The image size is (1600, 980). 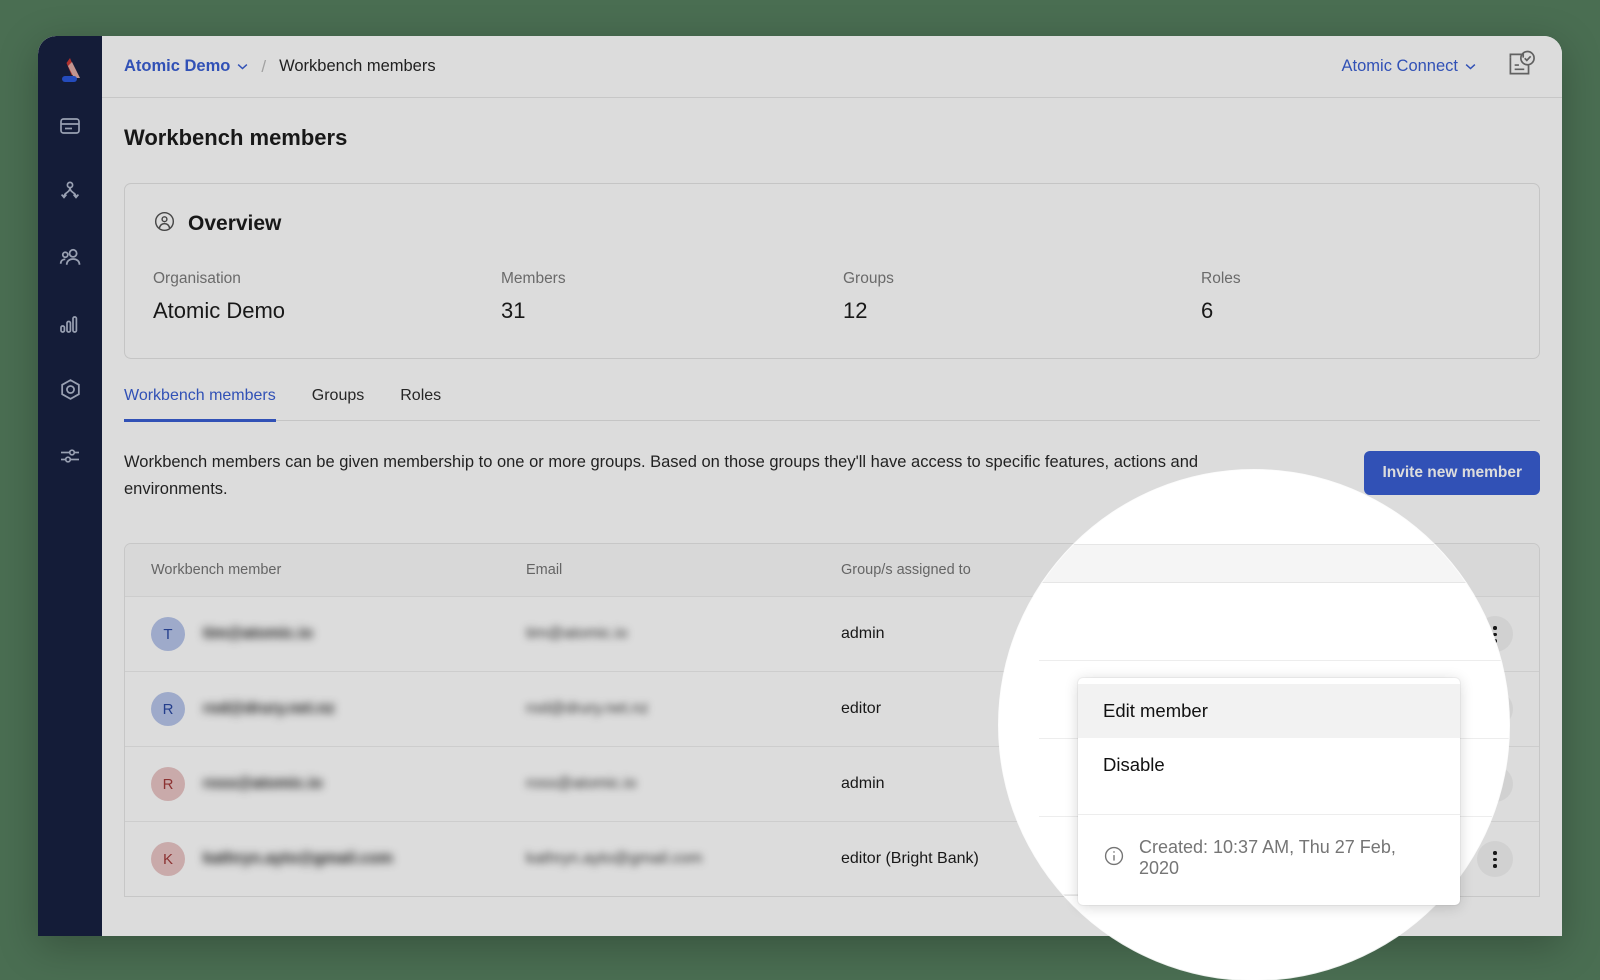 I want to click on member-name: rod@drury.net.nz, so click(x=269, y=709).